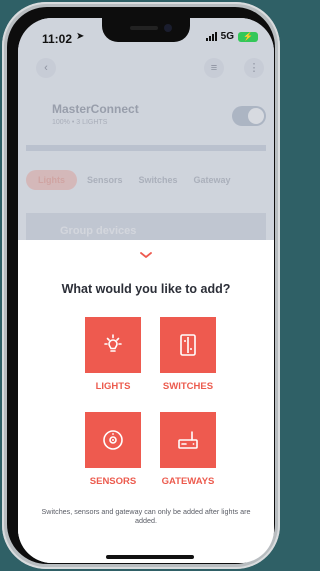 The height and width of the screenshot is (571, 320). What do you see at coordinates (248, 36) in the screenshot?
I see `battery-charging-icon: ⚡` at bounding box center [248, 36].